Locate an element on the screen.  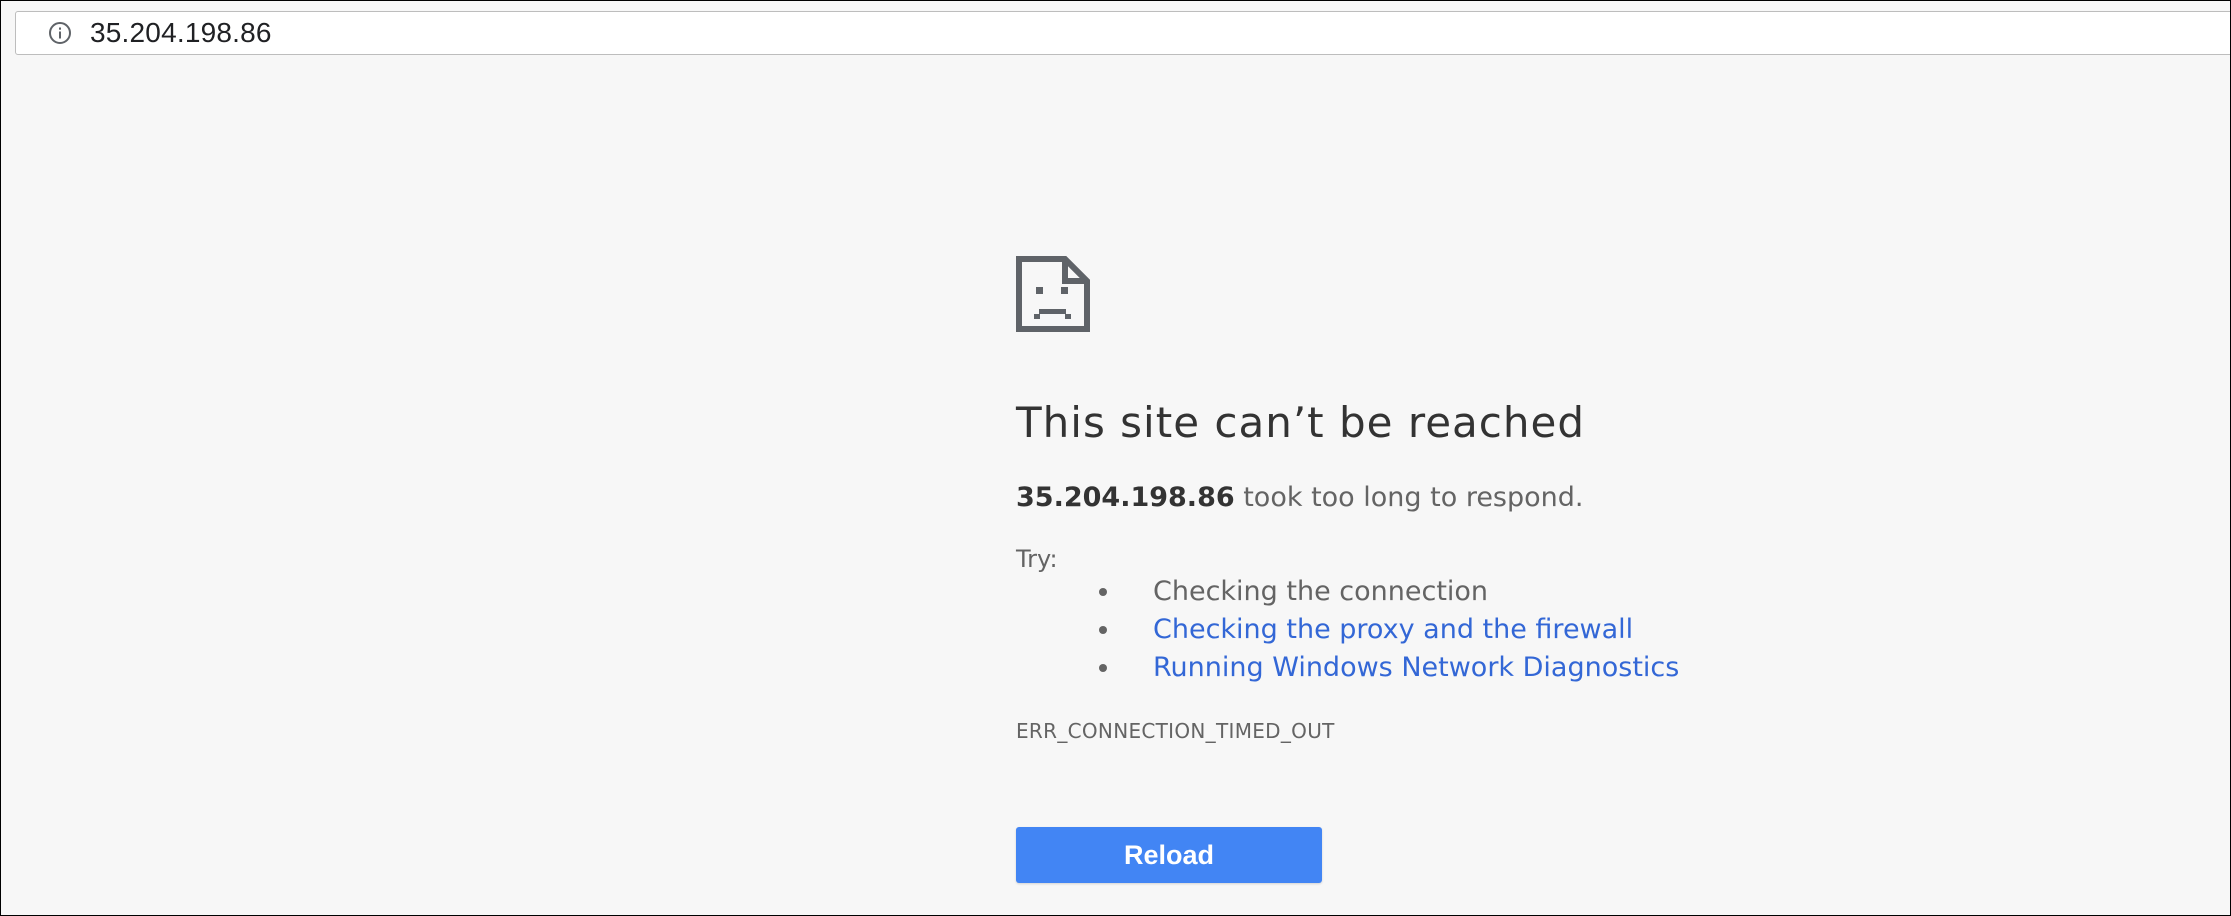
address-bar: 35.204.198.86 is located at coordinates (1122, 33).